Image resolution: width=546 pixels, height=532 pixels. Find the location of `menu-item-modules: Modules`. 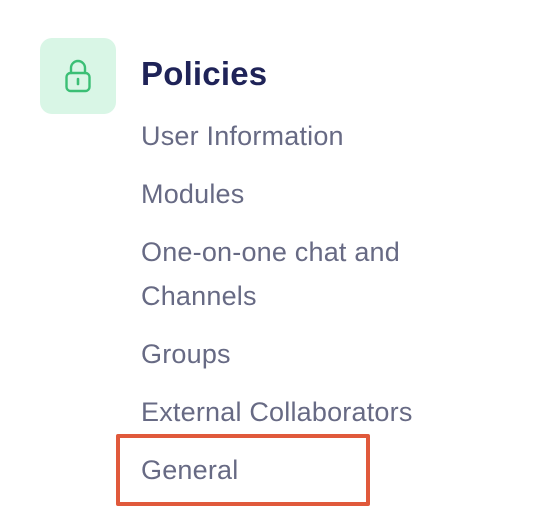

menu-item-modules: Modules is located at coordinates (306, 194).